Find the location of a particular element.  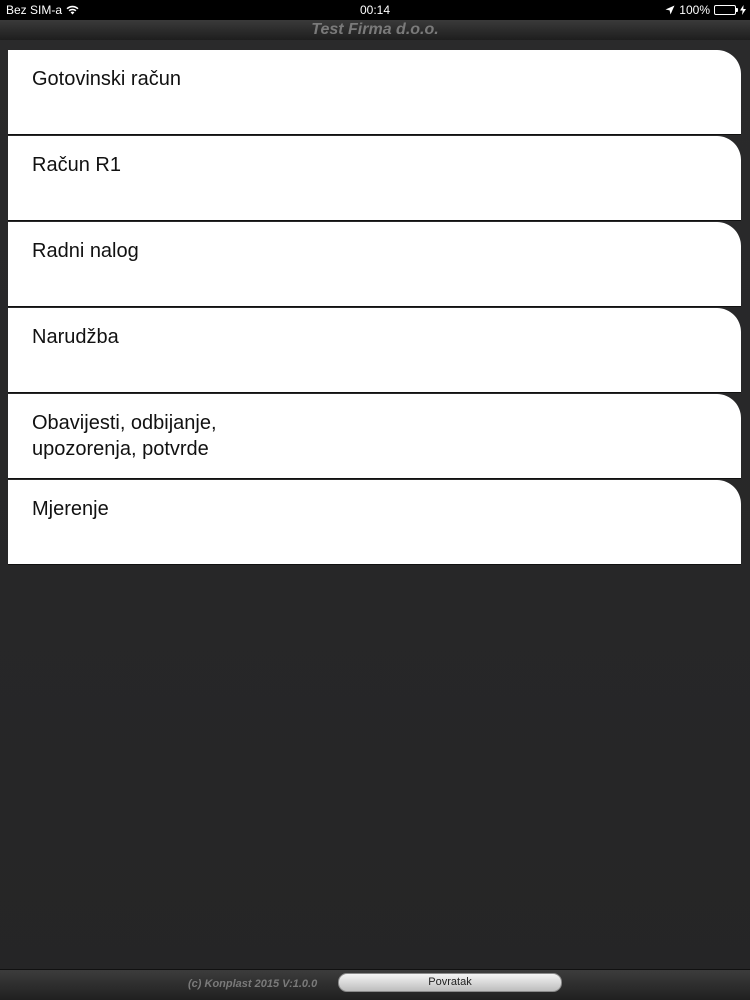

copyright-label: (c) Konplast 2015 V:1.0.0 is located at coordinates (253, 984).